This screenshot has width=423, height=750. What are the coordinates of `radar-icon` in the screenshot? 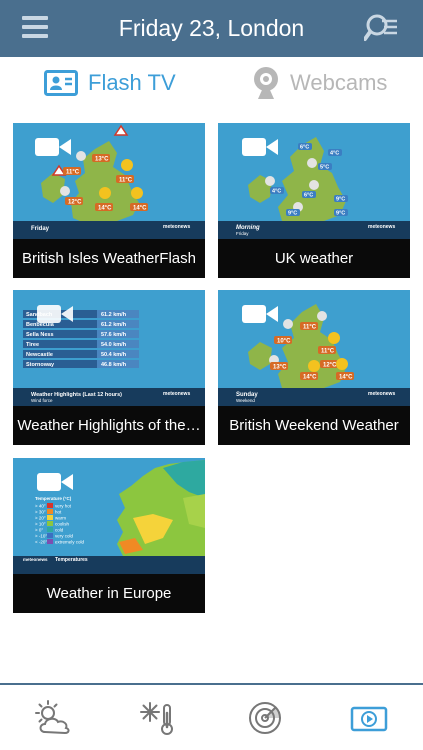 It's located at (265, 718).